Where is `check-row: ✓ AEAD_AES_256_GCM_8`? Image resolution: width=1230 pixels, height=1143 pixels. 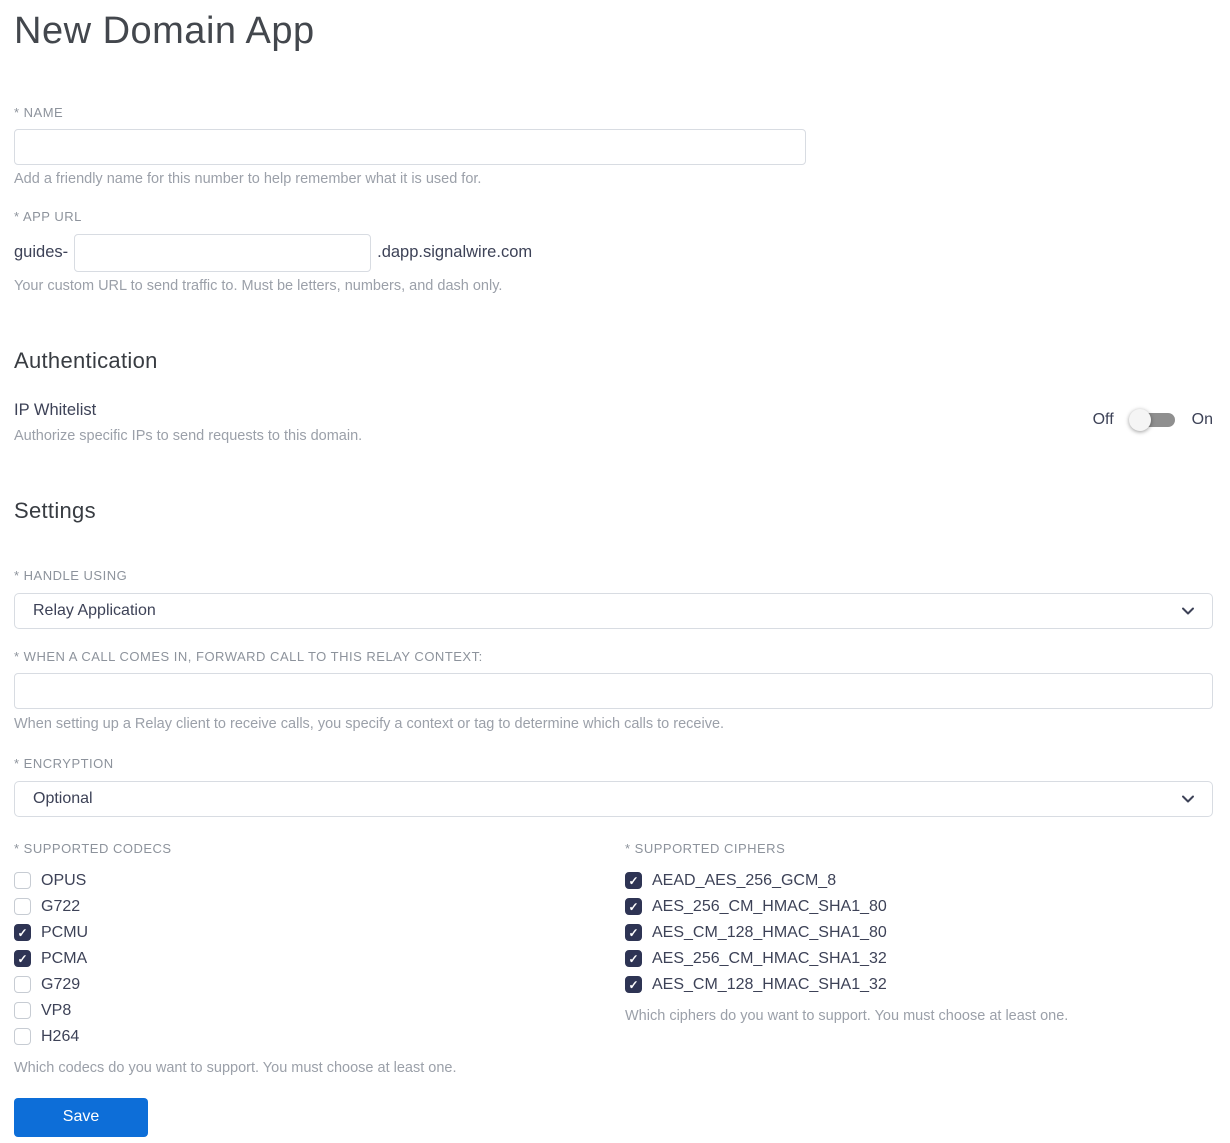 check-row: ✓ AEAD_AES_256_GCM_8 is located at coordinates (919, 881).